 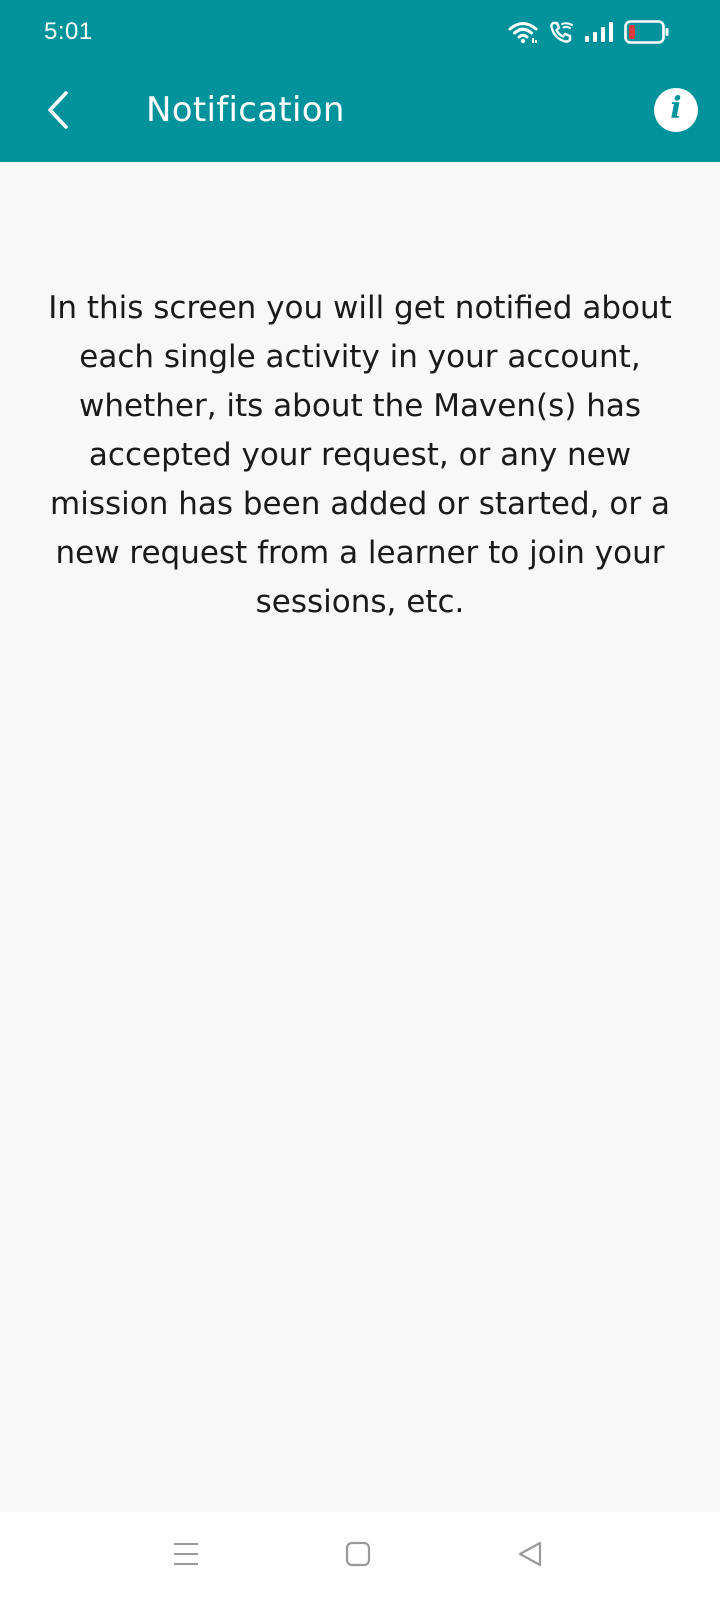 I want to click on system-back-button, so click(x=530, y=1556).